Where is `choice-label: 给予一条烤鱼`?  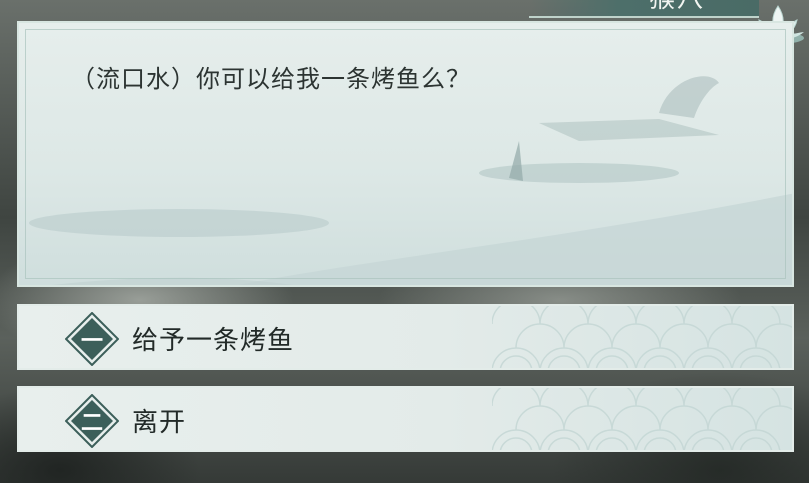
choice-label: 给予一条烤鱼 is located at coordinates (213, 341).